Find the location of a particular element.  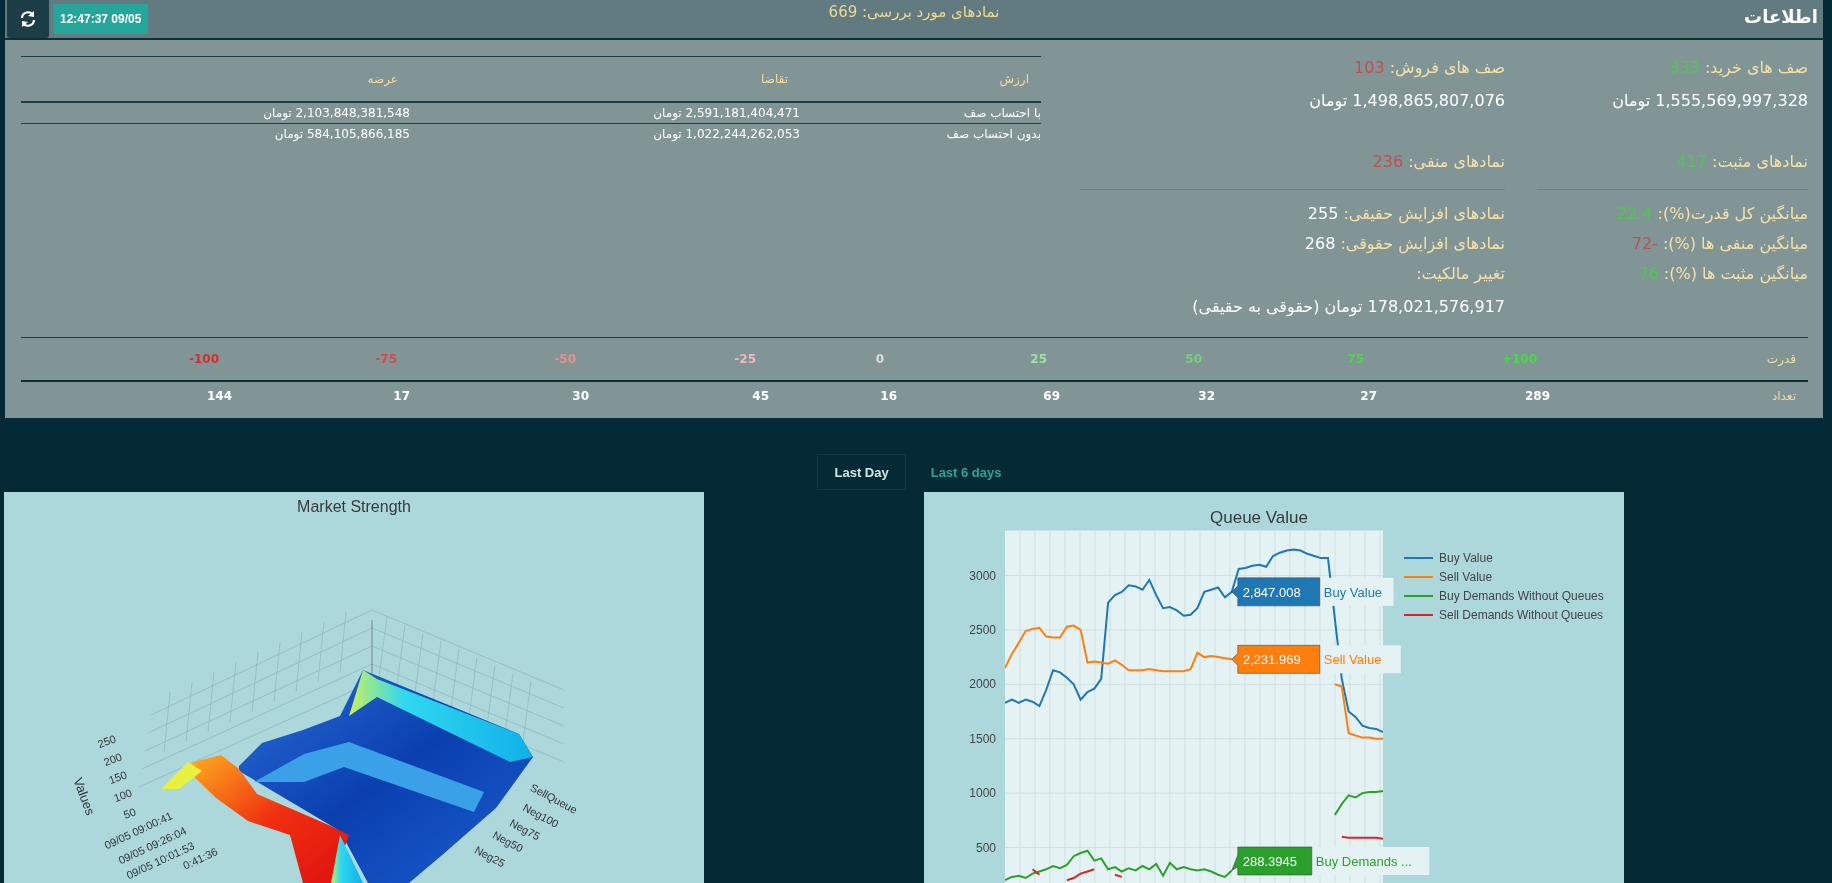

hover-value: 2,847.008 is located at coordinates (1271, 592).